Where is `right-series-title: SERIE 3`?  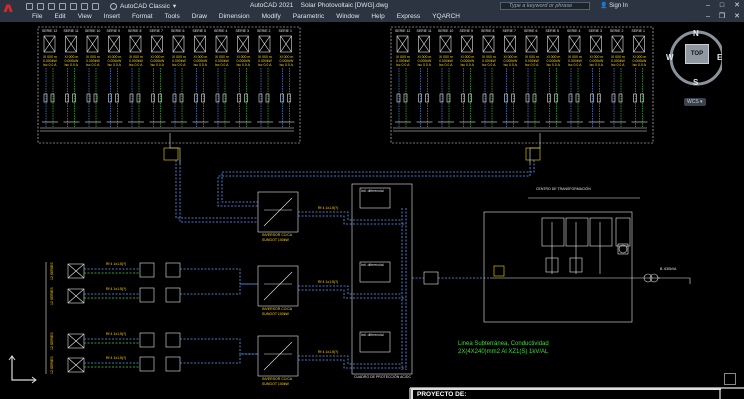 right-series-title: SERIE 3 is located at coordinates (595, 30).